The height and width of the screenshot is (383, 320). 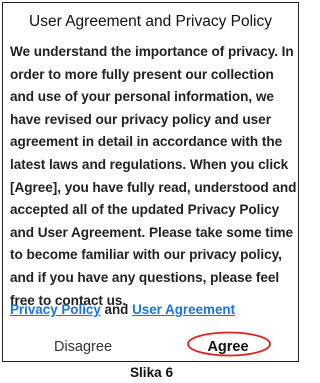 I want to click on disagree-button: Disagree, so click(x=83, y=346).